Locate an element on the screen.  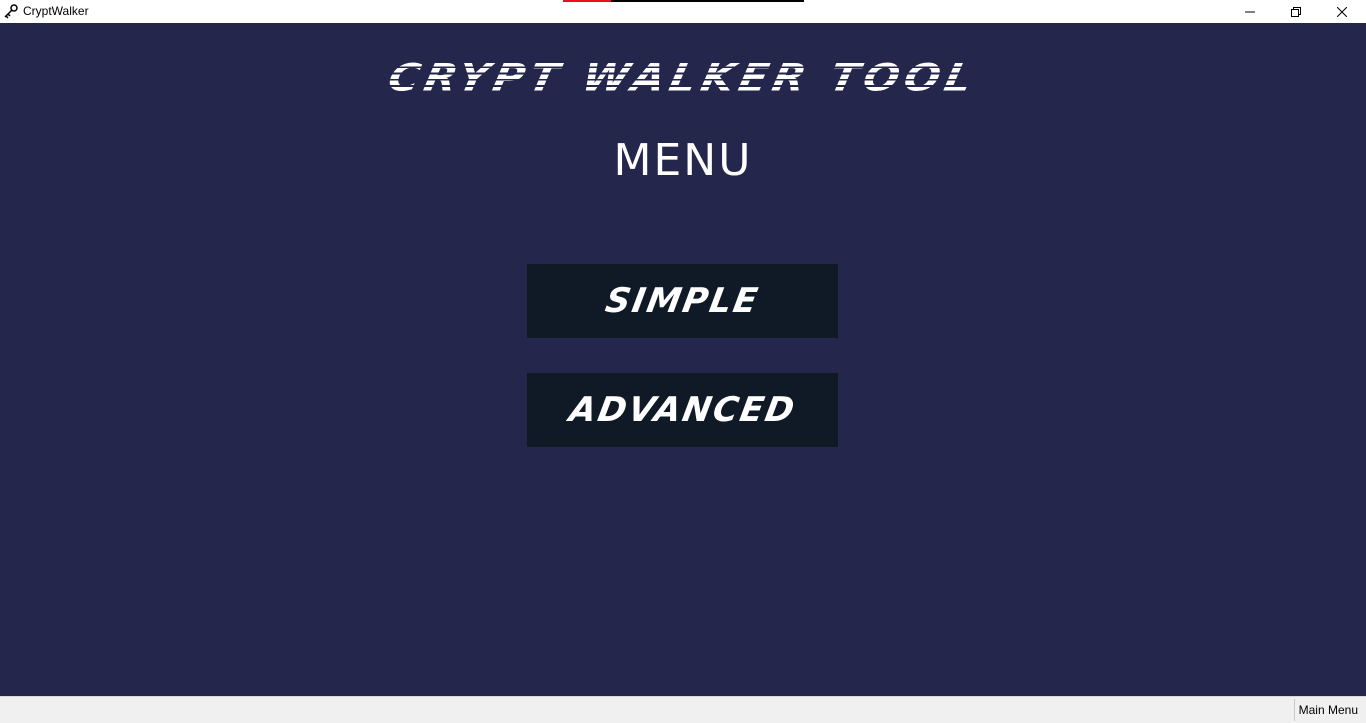
close-icon is located at coordinates (1342, 11).